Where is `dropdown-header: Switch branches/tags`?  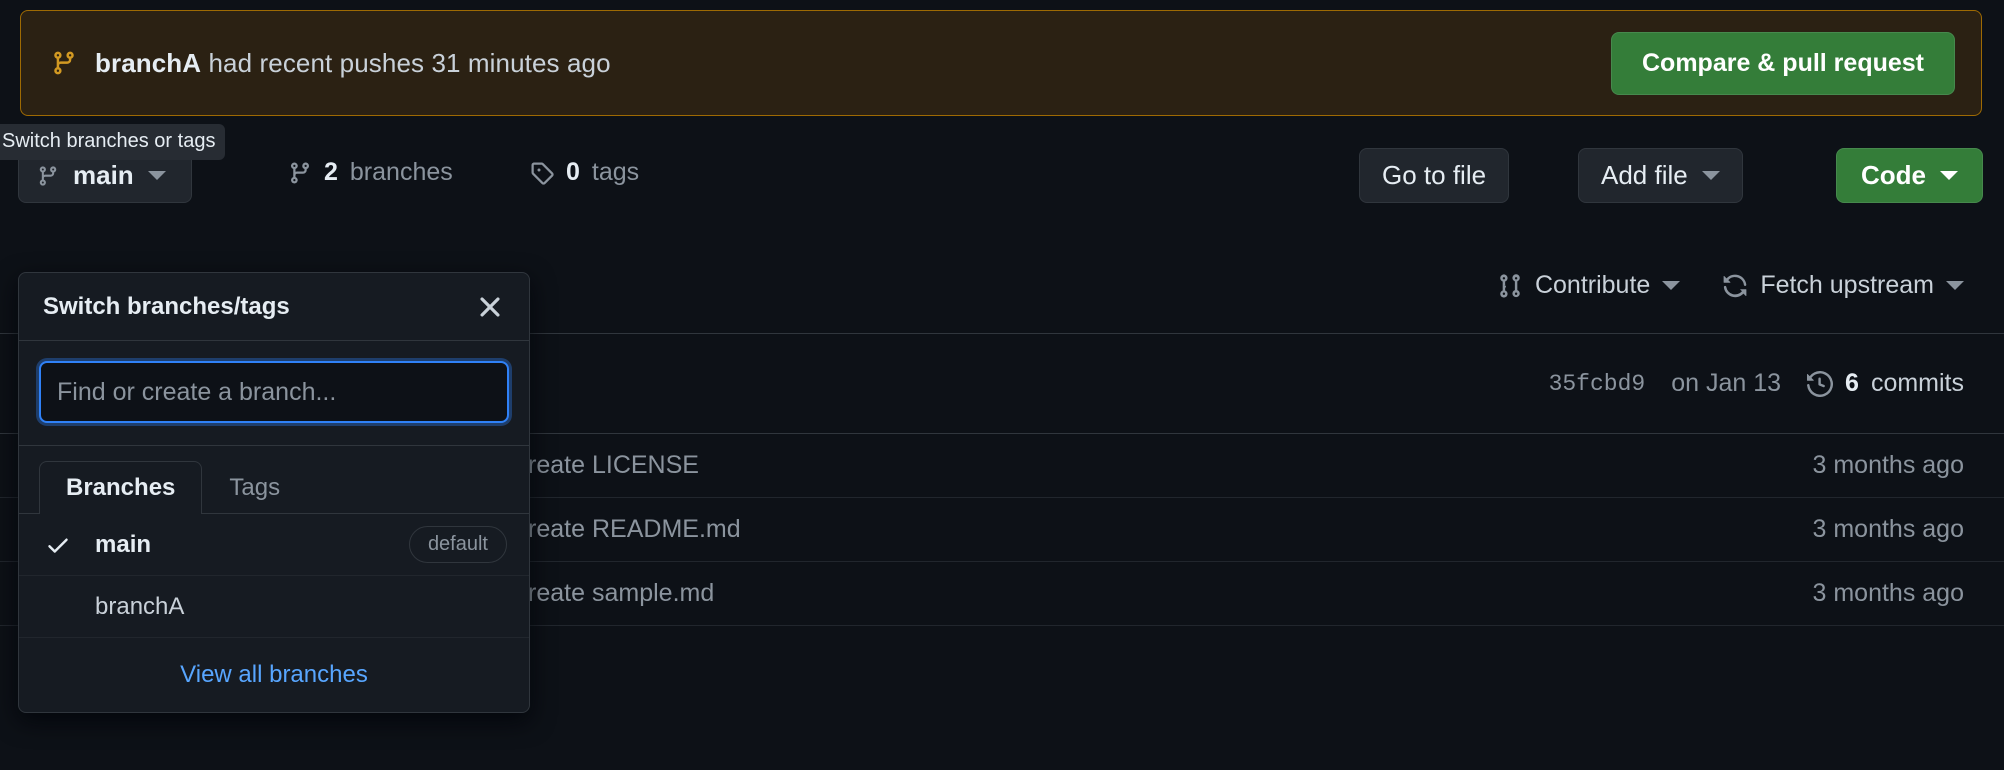
dropdown-header: Switch branches/tags is located at coordinates (274, 307).